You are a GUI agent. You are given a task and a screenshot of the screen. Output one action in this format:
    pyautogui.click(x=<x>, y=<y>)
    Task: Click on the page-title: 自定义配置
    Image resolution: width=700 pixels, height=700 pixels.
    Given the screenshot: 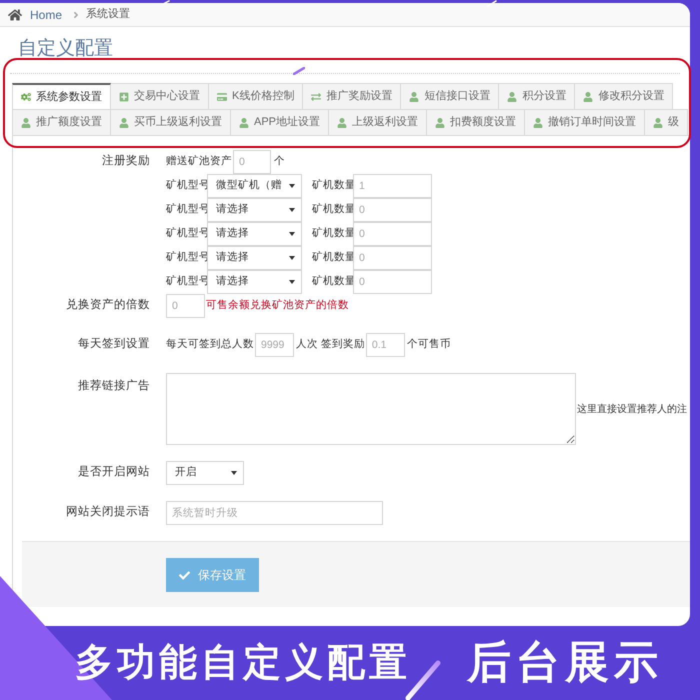 What is the action you would take?
    pyautogui.click(x=65, y=48)
    